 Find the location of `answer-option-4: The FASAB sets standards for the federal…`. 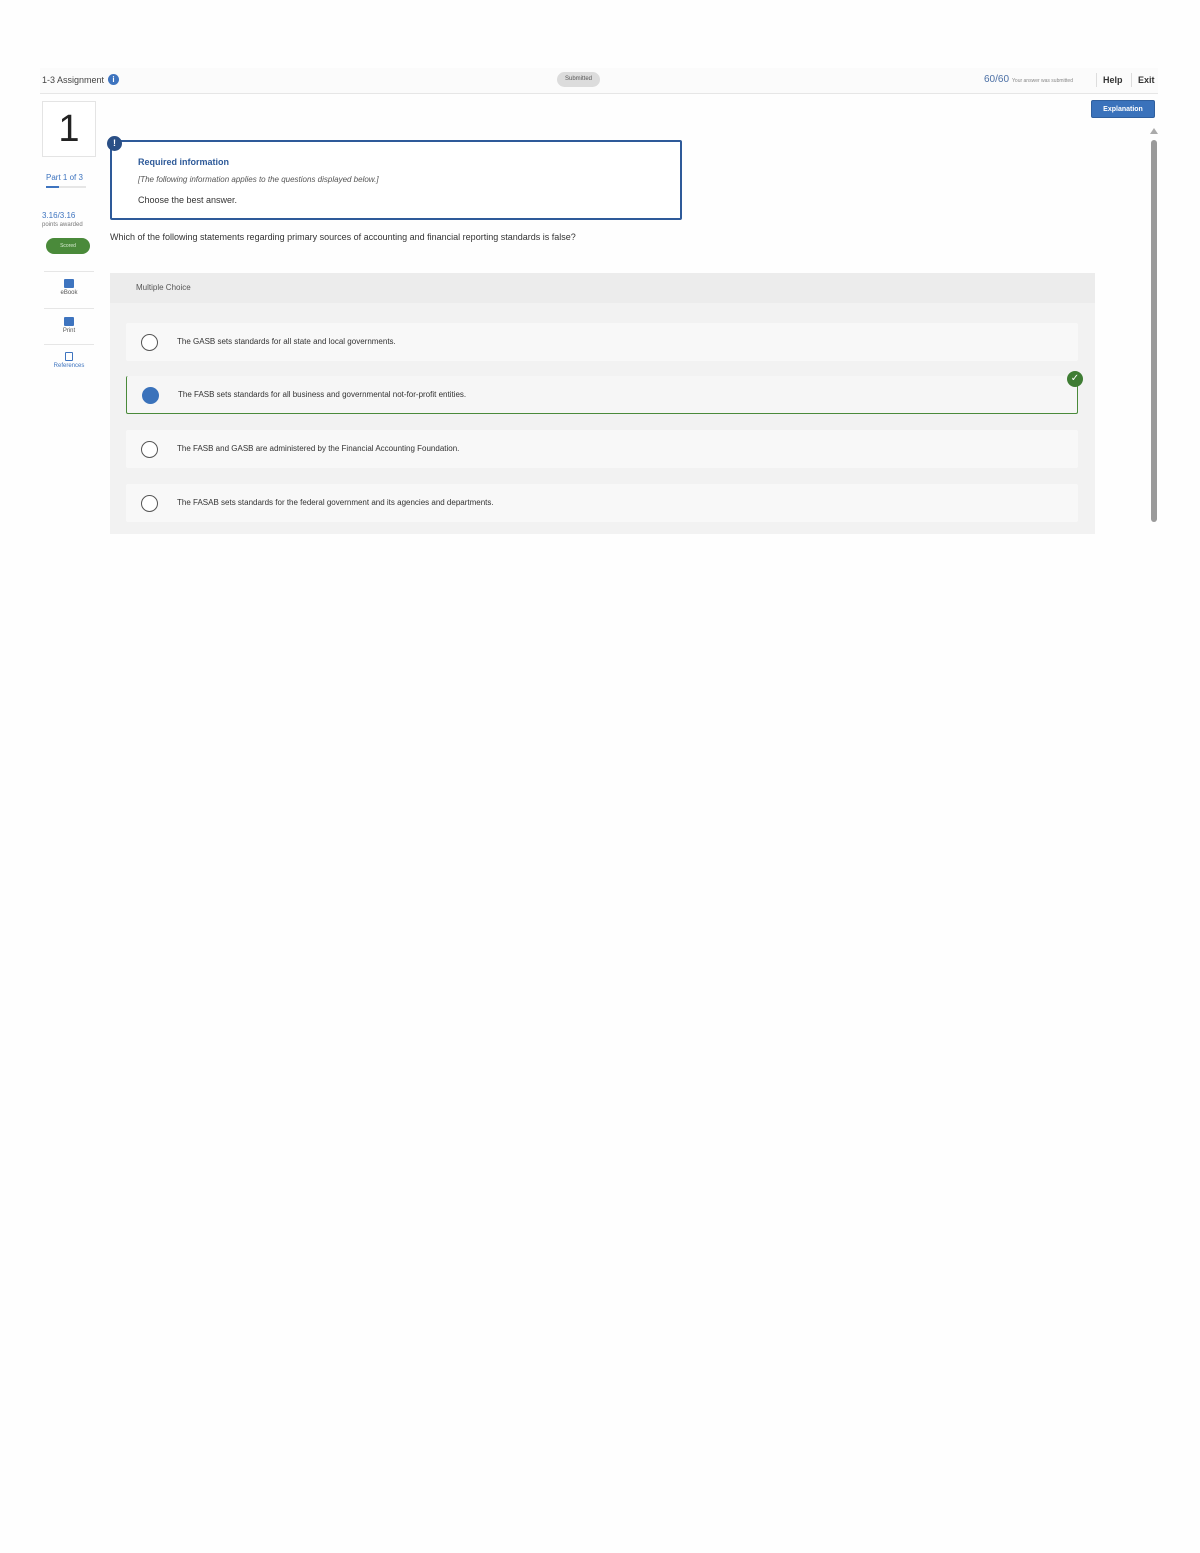

answer-option-4: The FASAB sets standards for the federal… is located at coordinates (602, 503).